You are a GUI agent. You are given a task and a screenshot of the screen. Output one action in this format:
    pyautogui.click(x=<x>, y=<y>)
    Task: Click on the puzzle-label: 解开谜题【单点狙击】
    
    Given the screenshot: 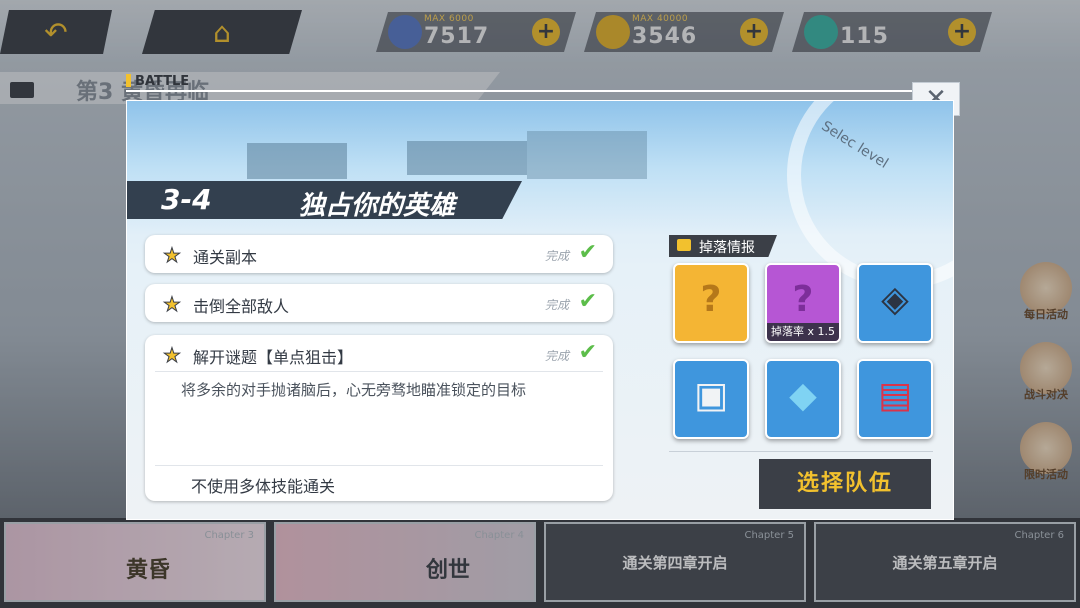 What is the action you would take?
    pyautogui.click(x=273, y=357)
    